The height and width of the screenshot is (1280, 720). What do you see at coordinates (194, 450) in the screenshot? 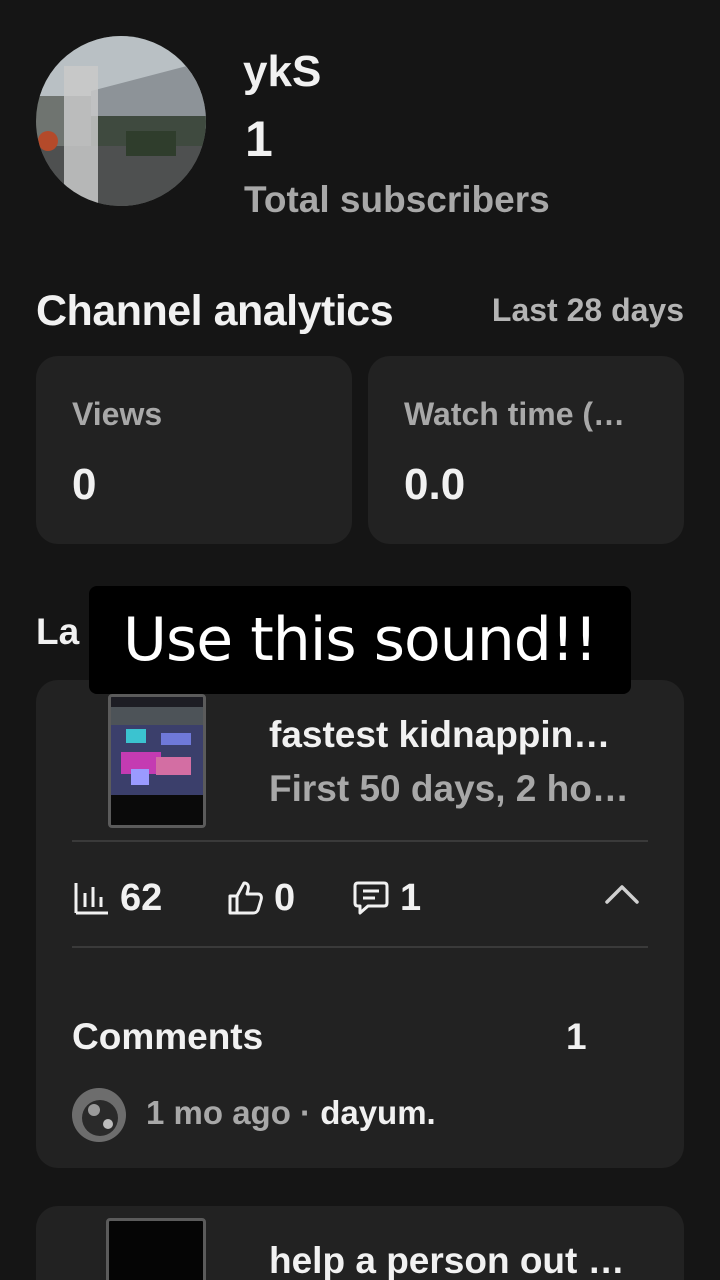
I see `views-card: Views 0` at bounding box center [194, 450].